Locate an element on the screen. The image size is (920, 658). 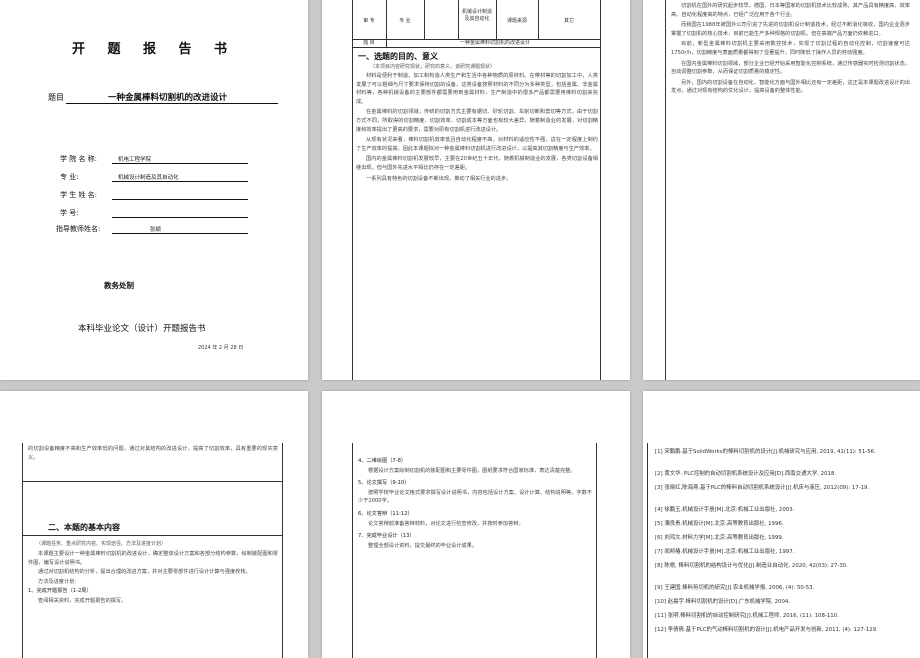
topic-underline is located at coordinates (172, 103).